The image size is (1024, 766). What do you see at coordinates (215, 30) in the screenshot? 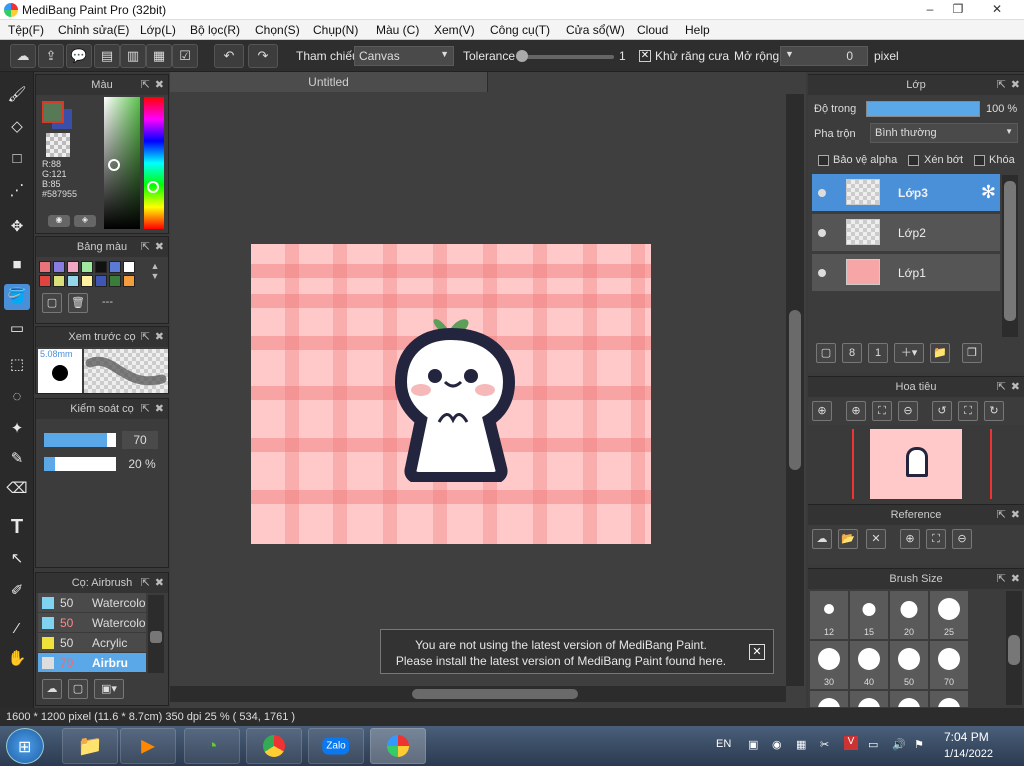
I see `menu-filter: Bộ lọc(R)` at bounding box center [215, 30].